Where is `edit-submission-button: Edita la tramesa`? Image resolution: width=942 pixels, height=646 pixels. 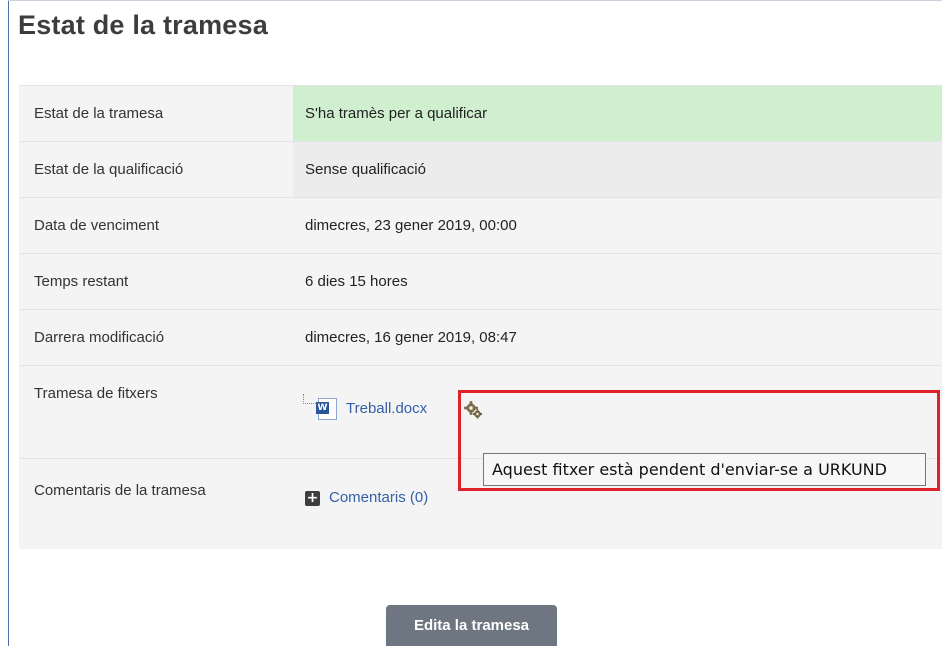 edit-submission-button: Edita la tramesa is located at coordinates (471, 625).